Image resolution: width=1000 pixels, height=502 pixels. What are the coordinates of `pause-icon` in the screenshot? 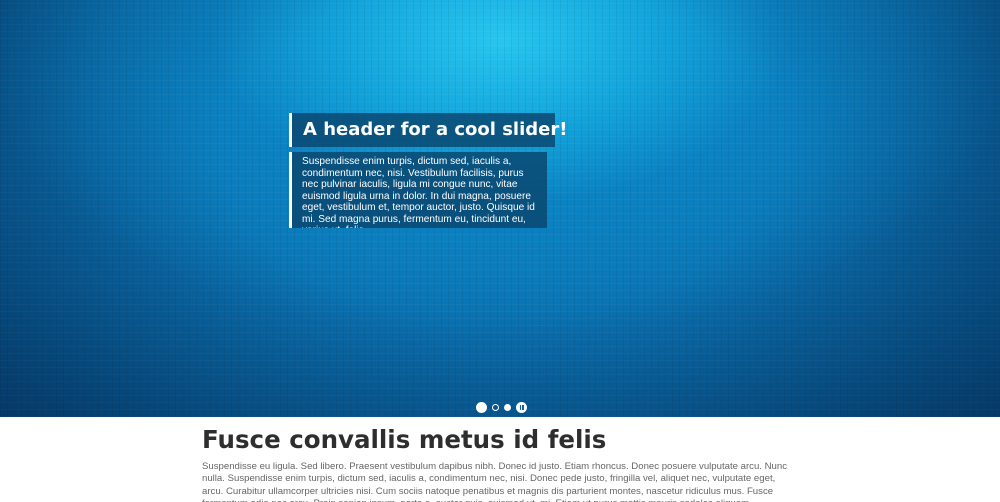 It's located at (521, 407).